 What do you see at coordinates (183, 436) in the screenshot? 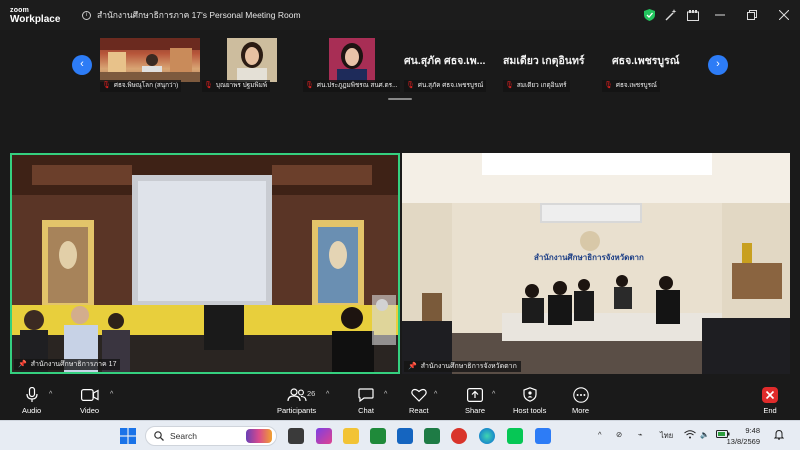
I see `search-placeholder: Search` at bounding box center [183, 436].